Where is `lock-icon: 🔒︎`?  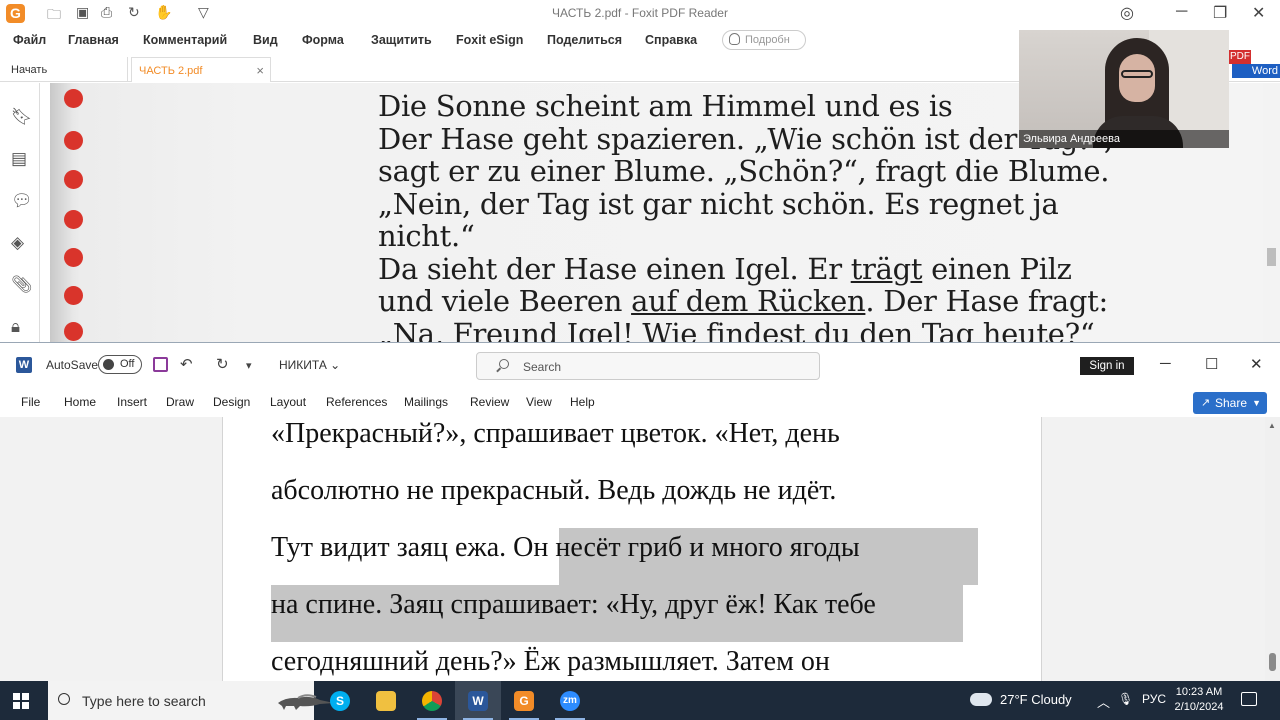 lock-icon: 🔒︎ is located at coordinates (15, 327).